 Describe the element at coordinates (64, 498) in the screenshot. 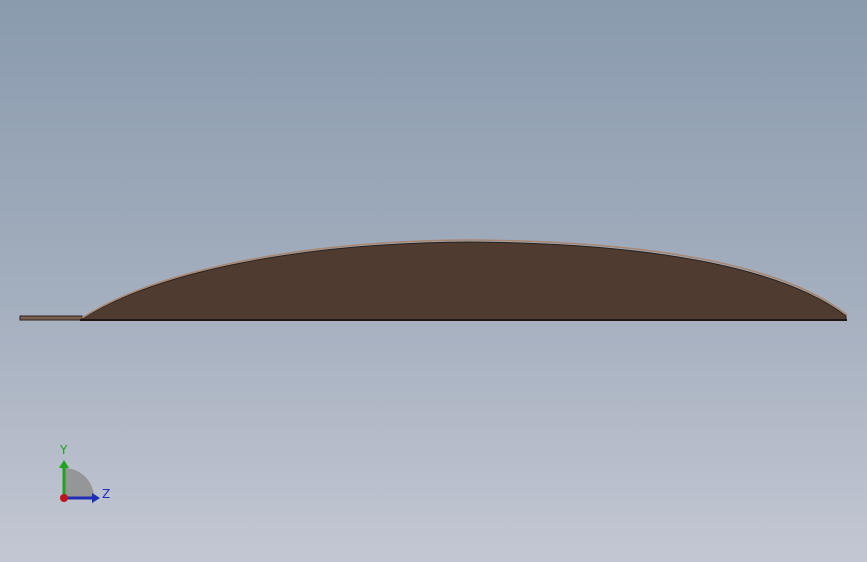

I see `x-axis-origin` at that location.